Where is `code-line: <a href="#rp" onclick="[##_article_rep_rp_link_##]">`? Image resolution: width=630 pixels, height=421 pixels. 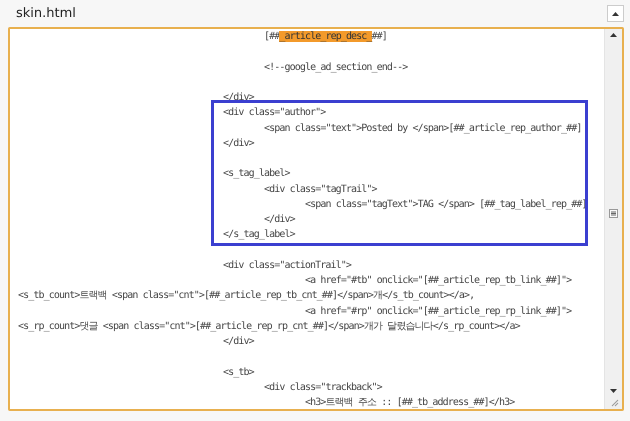
code-line: <a href="#rp" onclick="[##_article_rep_rp_link_##]"> is located at coordinates (438, 311).